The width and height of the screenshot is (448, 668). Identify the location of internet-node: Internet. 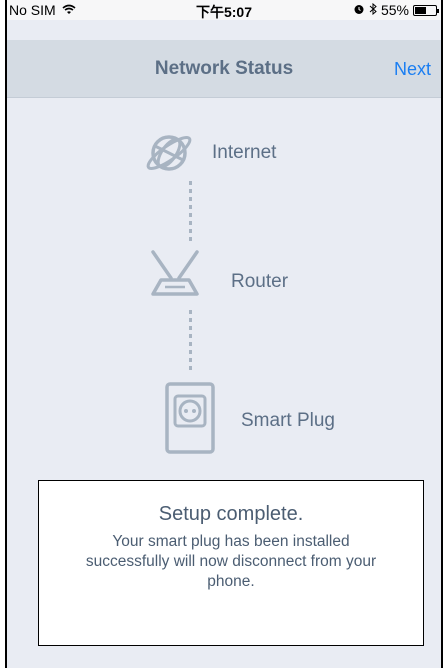
(209, 155).